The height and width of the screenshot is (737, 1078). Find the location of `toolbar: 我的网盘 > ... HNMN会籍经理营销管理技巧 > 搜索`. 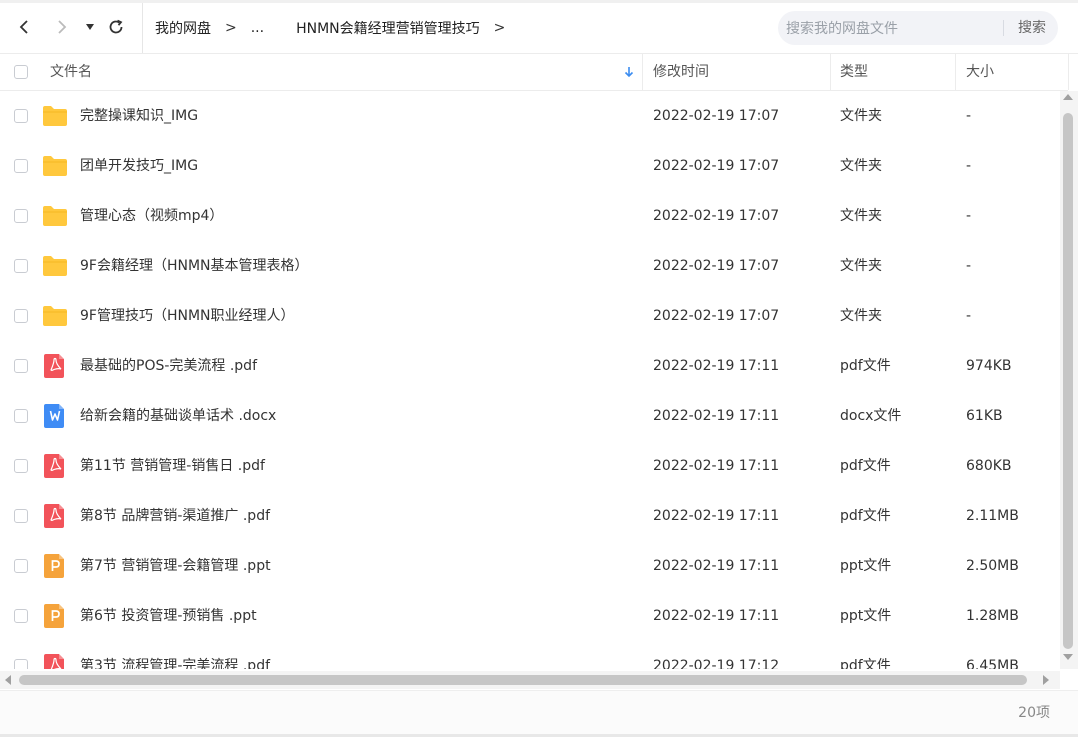

toolbar: 我的网盘 > ... HNMN会籍经理营销管理技巧 > 搜索 is located at coordinates (539, 28).